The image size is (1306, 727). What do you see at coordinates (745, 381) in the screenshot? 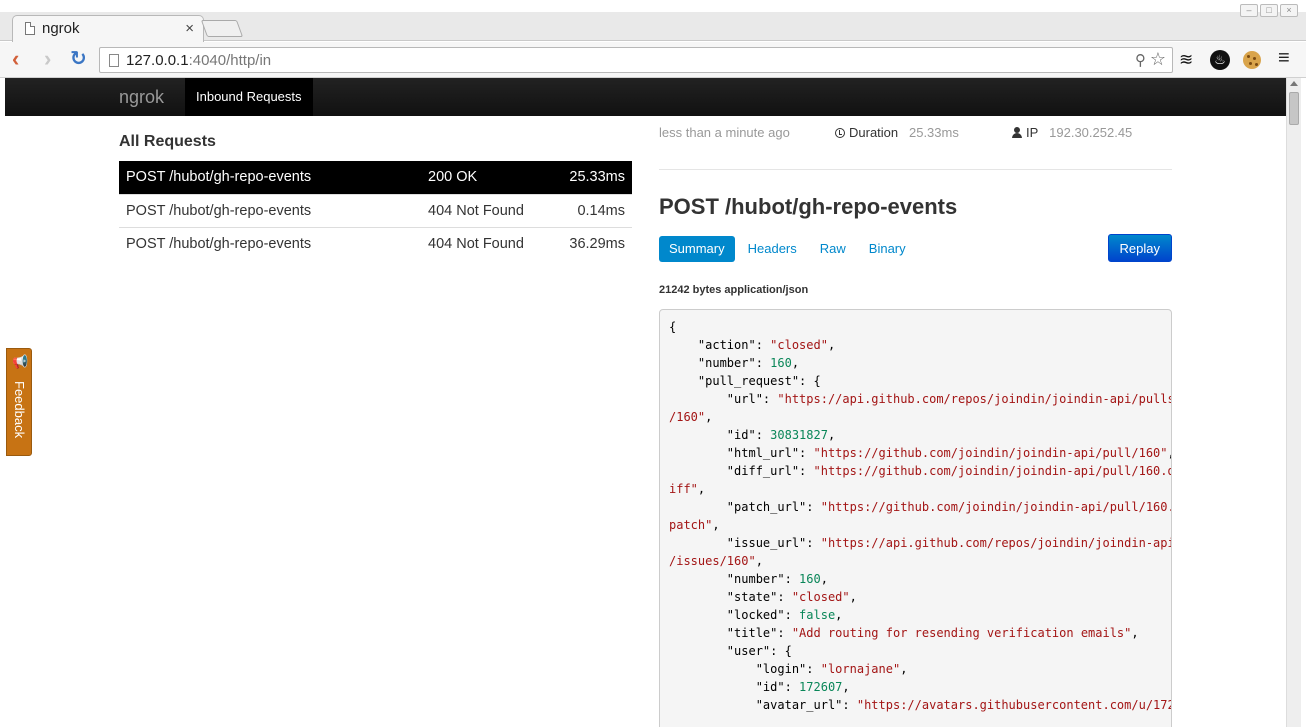
I see `json-token: "pull_request": {` at bounding box center [745, 381].